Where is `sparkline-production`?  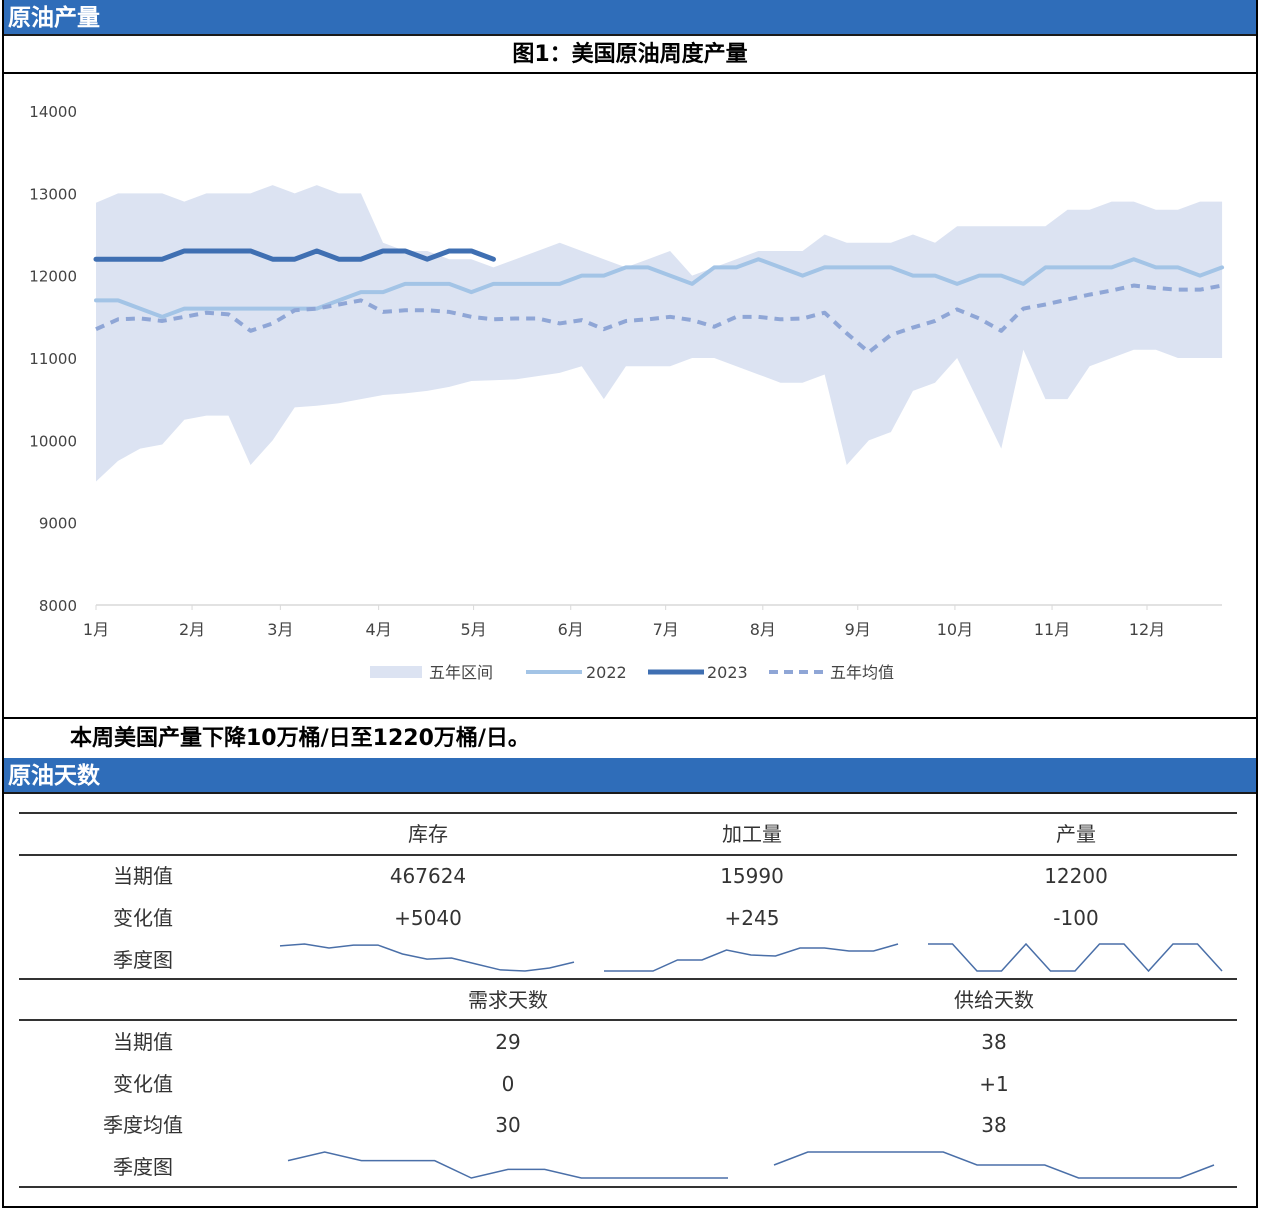
sparkline-production is located at coordinates (1075, 957).